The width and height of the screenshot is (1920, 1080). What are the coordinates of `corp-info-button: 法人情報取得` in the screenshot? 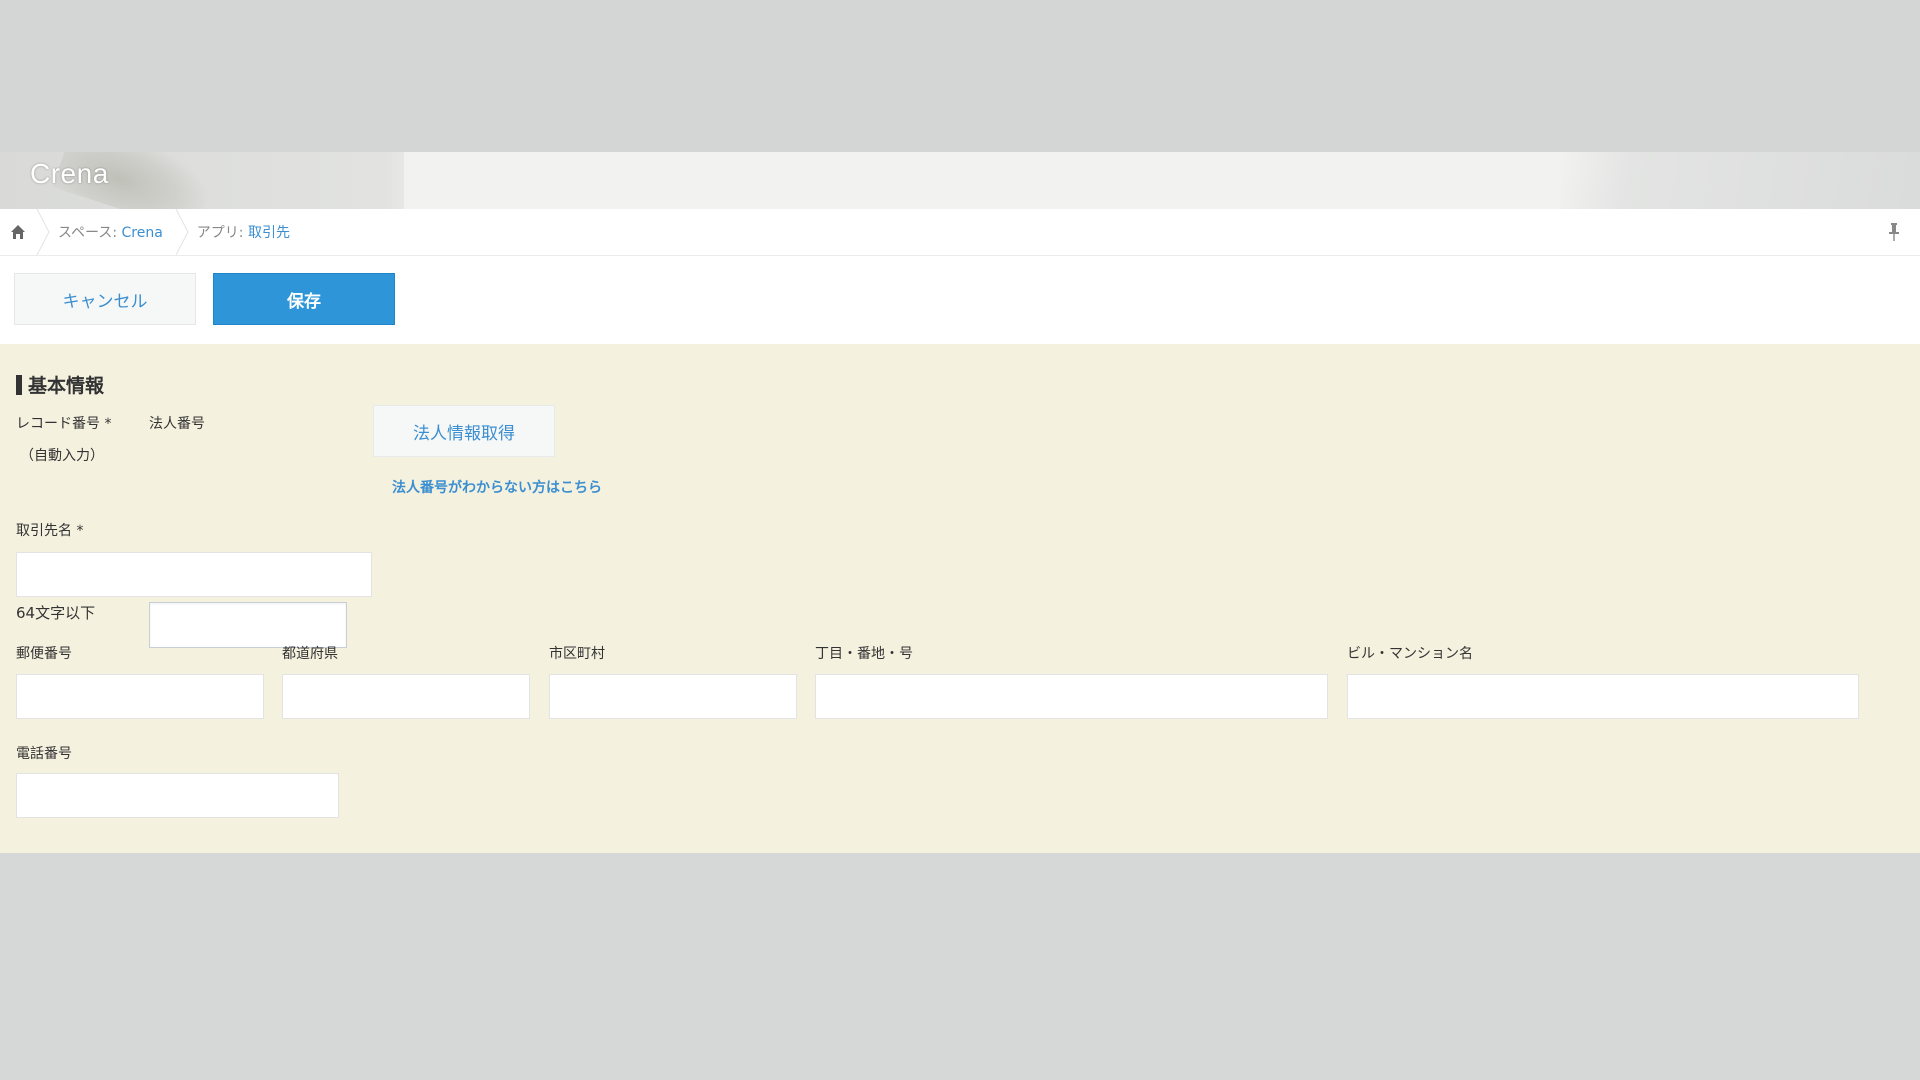 It's located at (464, 431).